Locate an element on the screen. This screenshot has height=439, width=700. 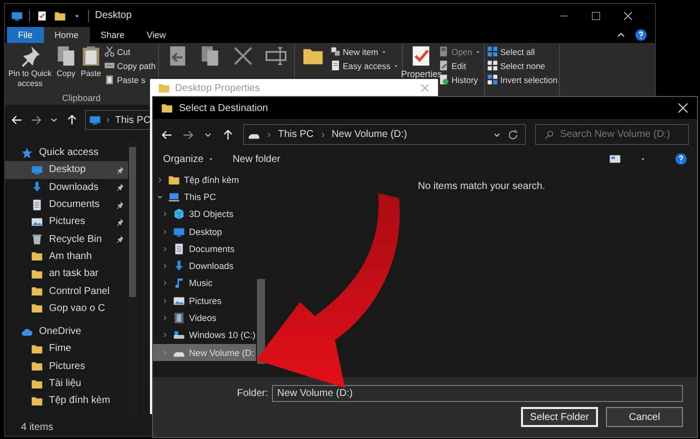
dialog-button: Select Folder is located at coordinates (559, 417).